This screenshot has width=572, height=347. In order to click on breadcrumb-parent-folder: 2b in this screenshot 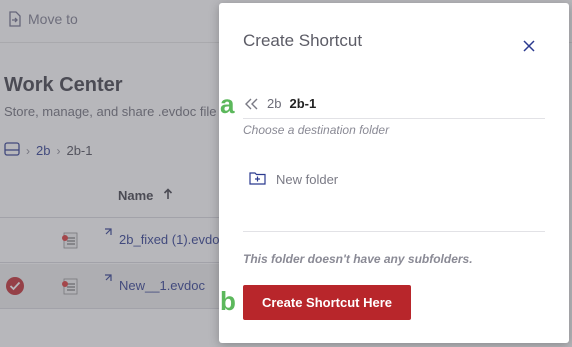, I will do `click(274, 103)`.